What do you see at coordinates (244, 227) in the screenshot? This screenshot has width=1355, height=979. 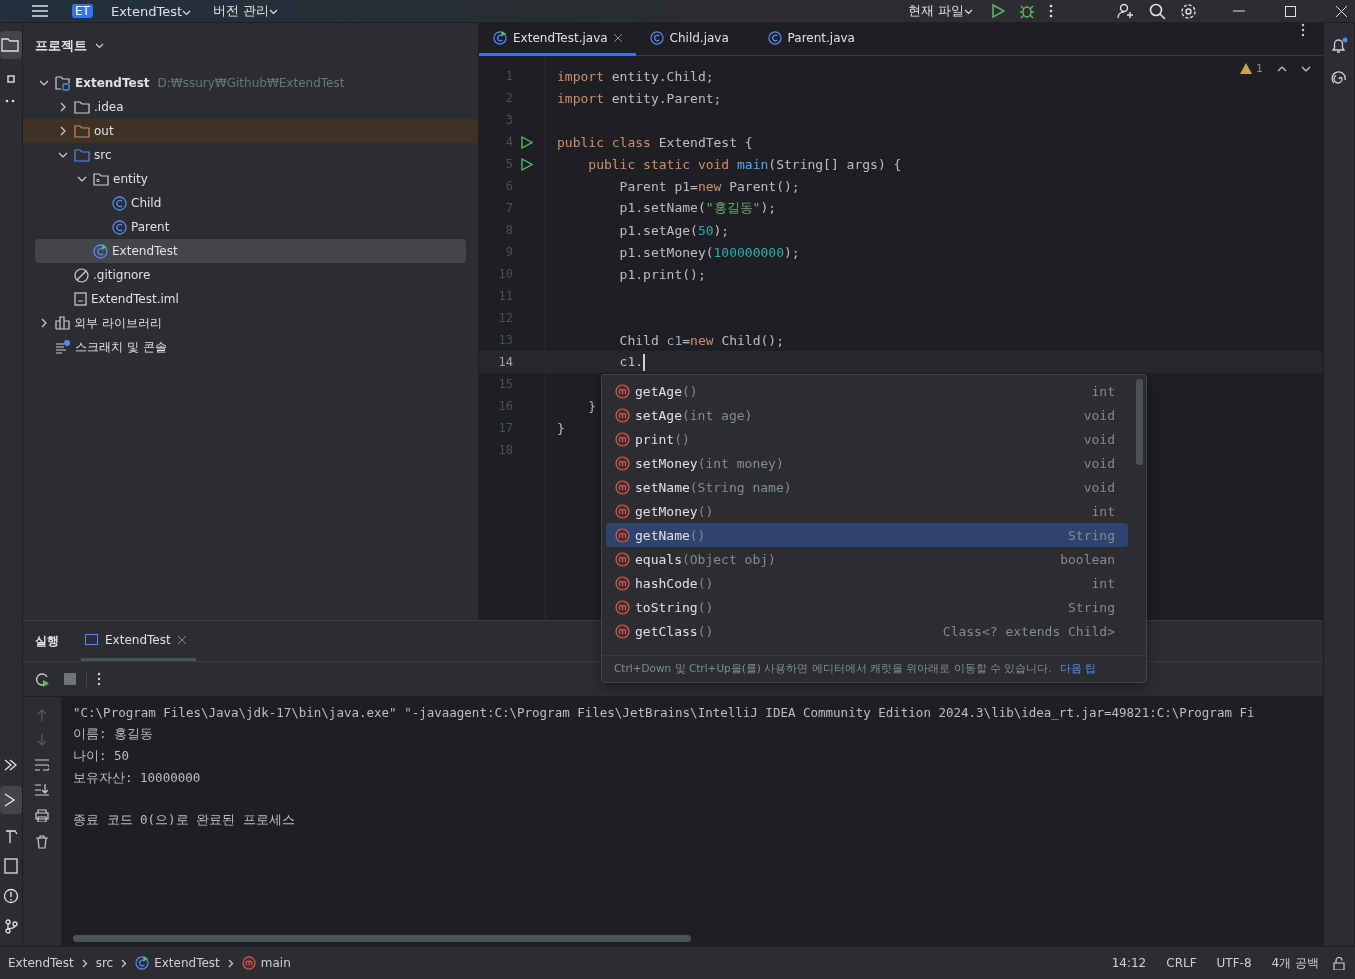 I see `tree-item: Parent` at bounding box center [244, 227].